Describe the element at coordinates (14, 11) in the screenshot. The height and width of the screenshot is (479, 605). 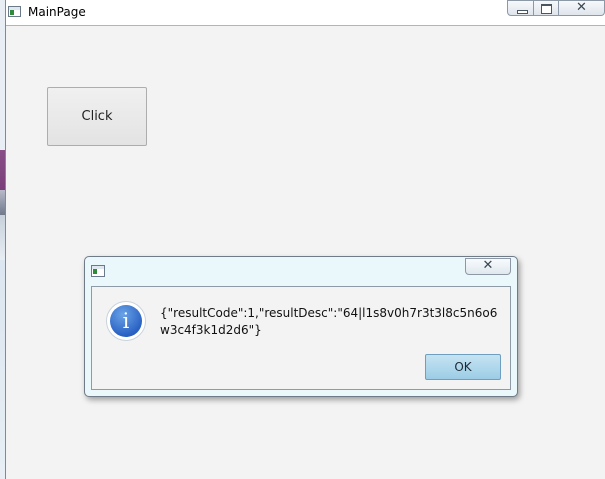
I see `app-window-icon` at that location.